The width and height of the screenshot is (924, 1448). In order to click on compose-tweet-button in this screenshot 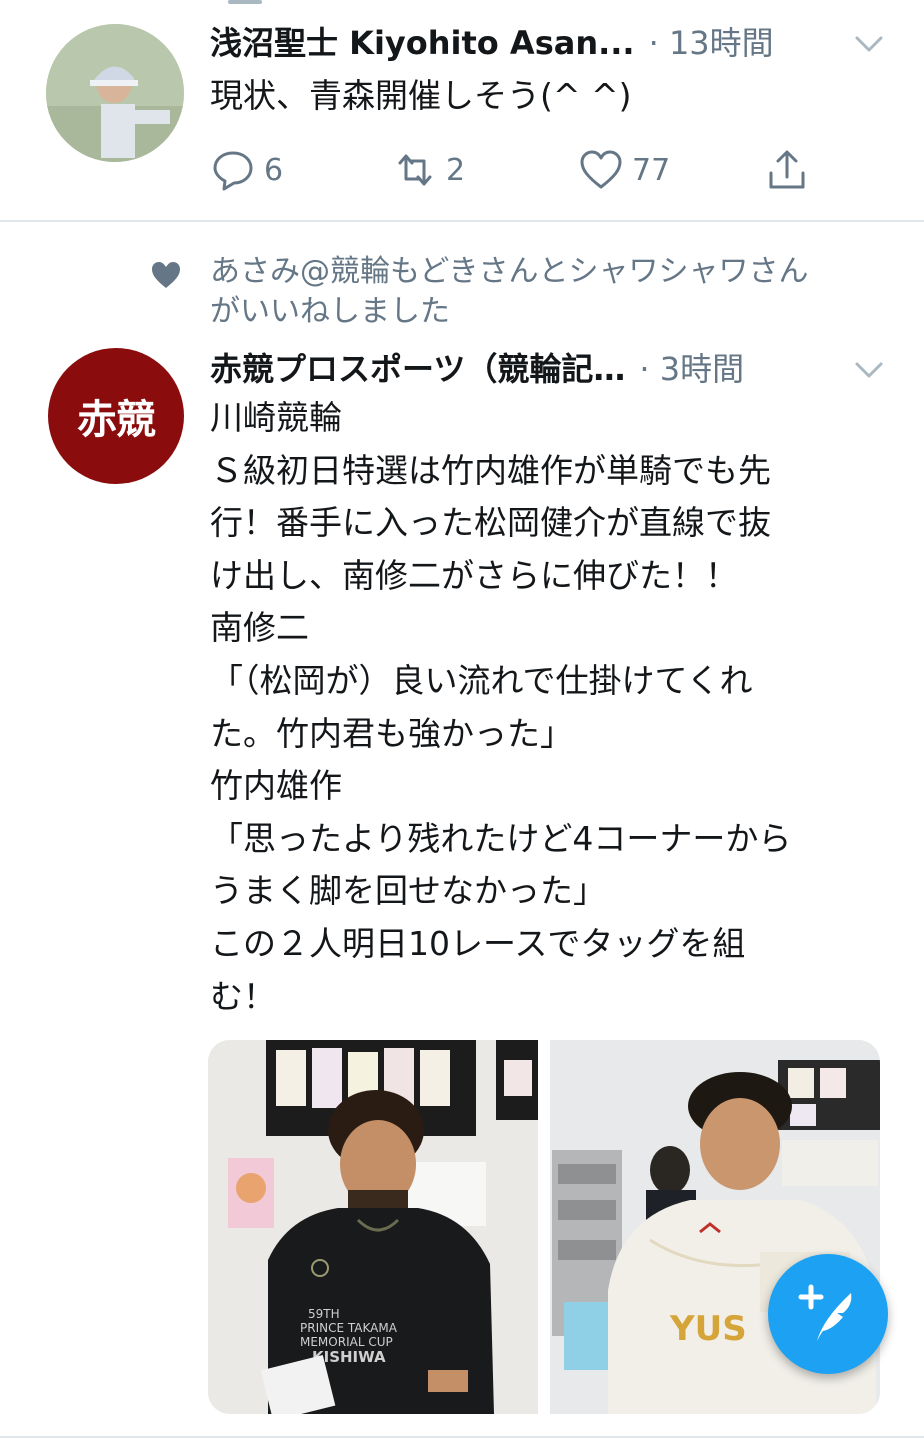, I will do `click(828, 1314)`.